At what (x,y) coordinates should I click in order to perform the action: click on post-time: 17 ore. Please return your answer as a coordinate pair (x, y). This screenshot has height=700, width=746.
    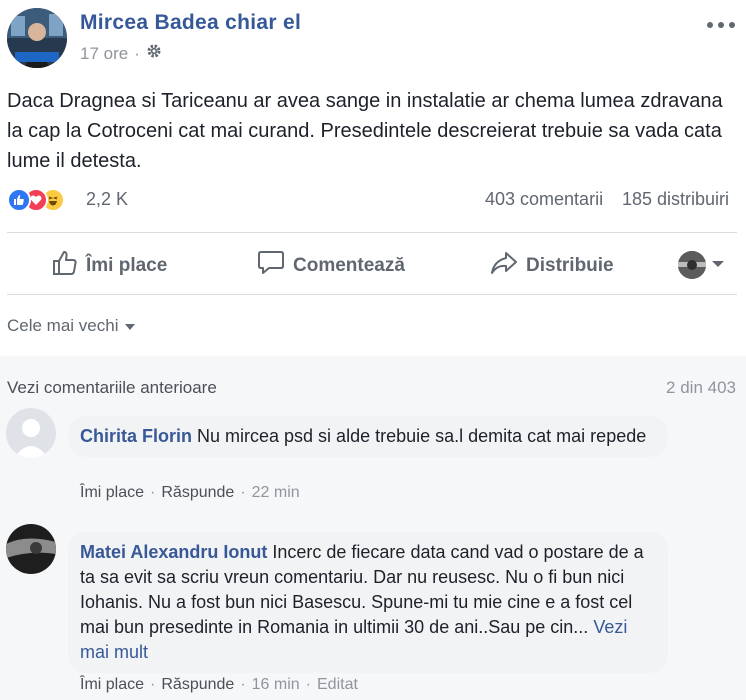
    Looking at the image, I should click on (104, 54).